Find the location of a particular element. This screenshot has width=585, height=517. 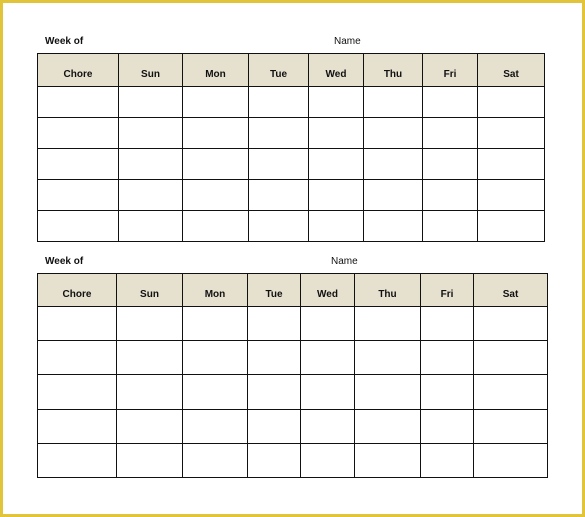

name-label: Name is located at coordinates (347, 41).